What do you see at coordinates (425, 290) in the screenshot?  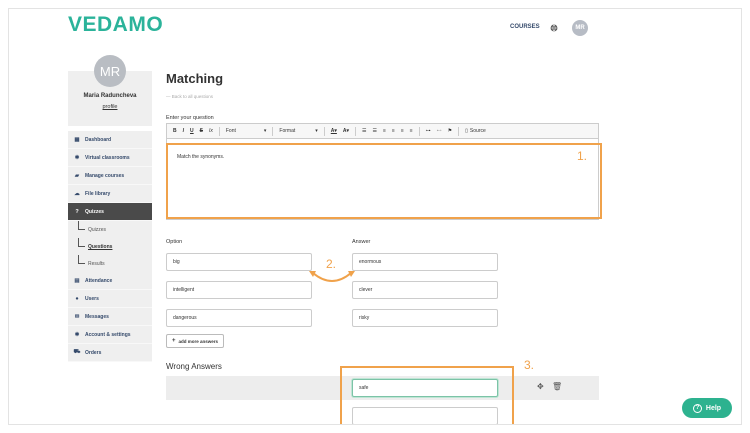 I see `answer-field: clever` at bounding box center [425, 290].